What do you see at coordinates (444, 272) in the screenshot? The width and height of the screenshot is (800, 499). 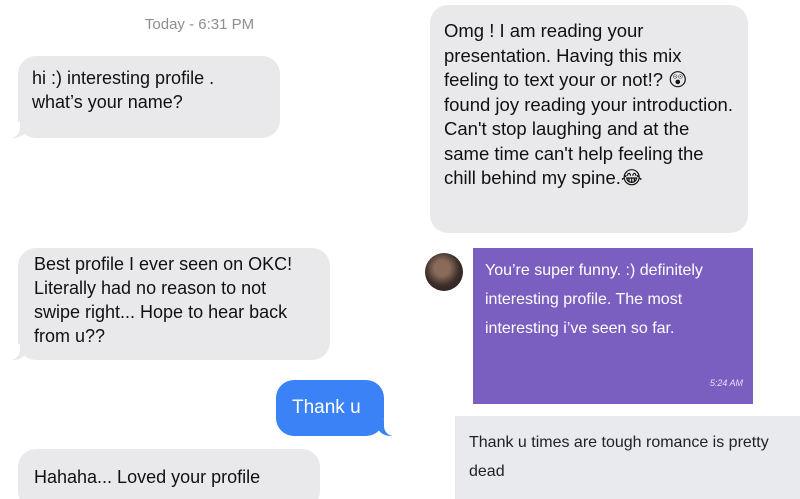 I see `avatar` at bounding box center [444, 272].